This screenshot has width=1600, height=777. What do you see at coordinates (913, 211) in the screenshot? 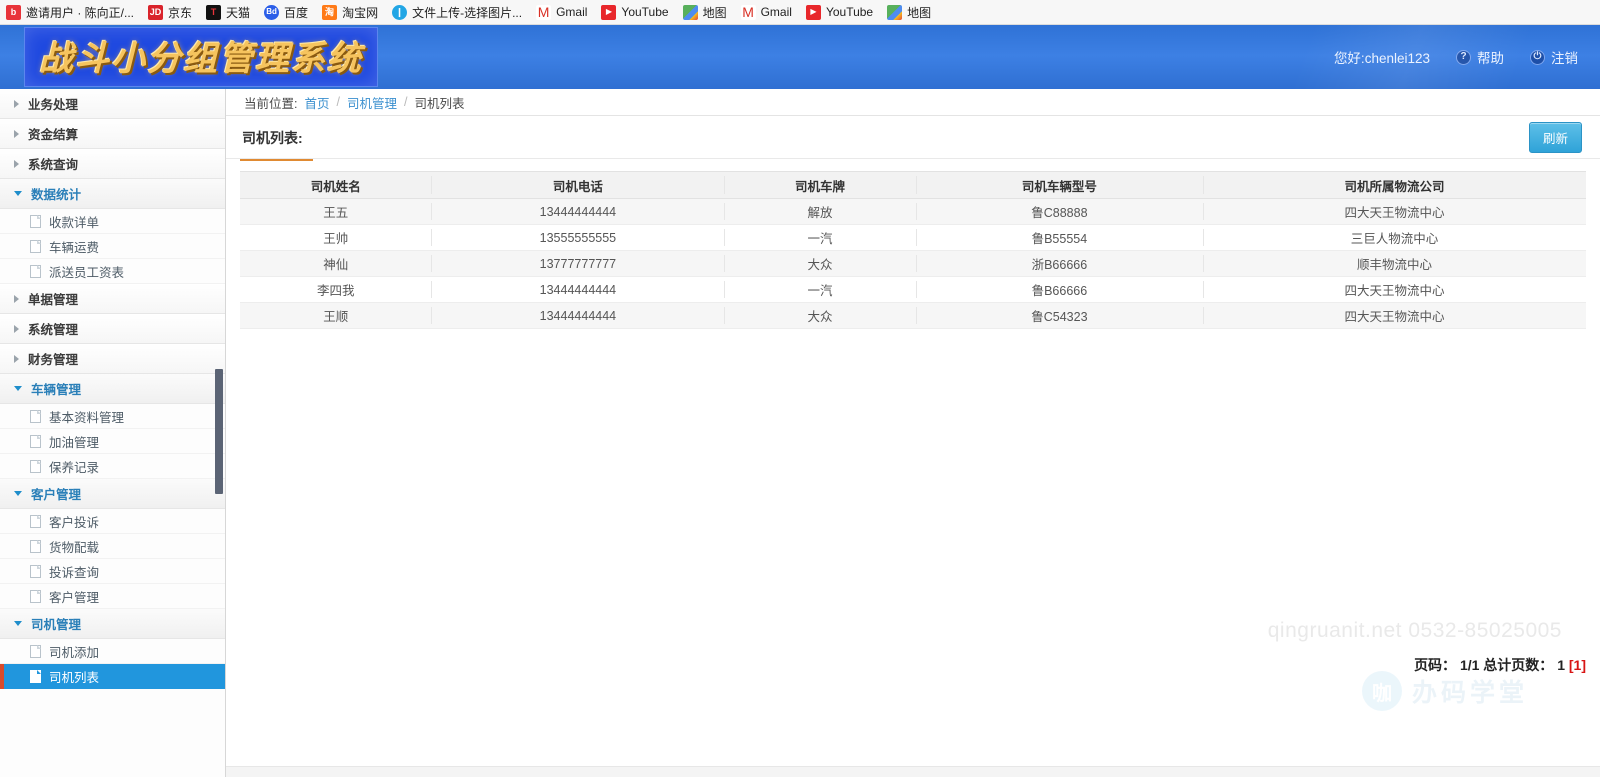
I see `table-row: 王五 13444444444 解放 鲁C88888 四大天王物流中心` at bounding box center [913, 211].